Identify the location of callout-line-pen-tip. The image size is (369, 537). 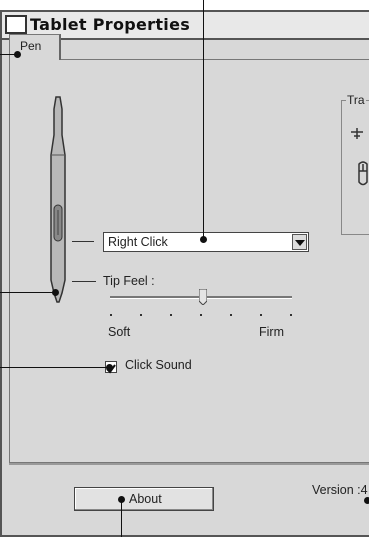
(28, 292).